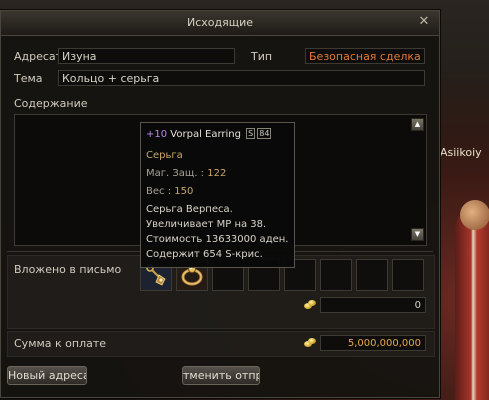 The width and height of the screenshot is (489, 400). Describe the element at coordinates (146, 56) in the screenshot. I see `recipient-input: Изуна` at that location.